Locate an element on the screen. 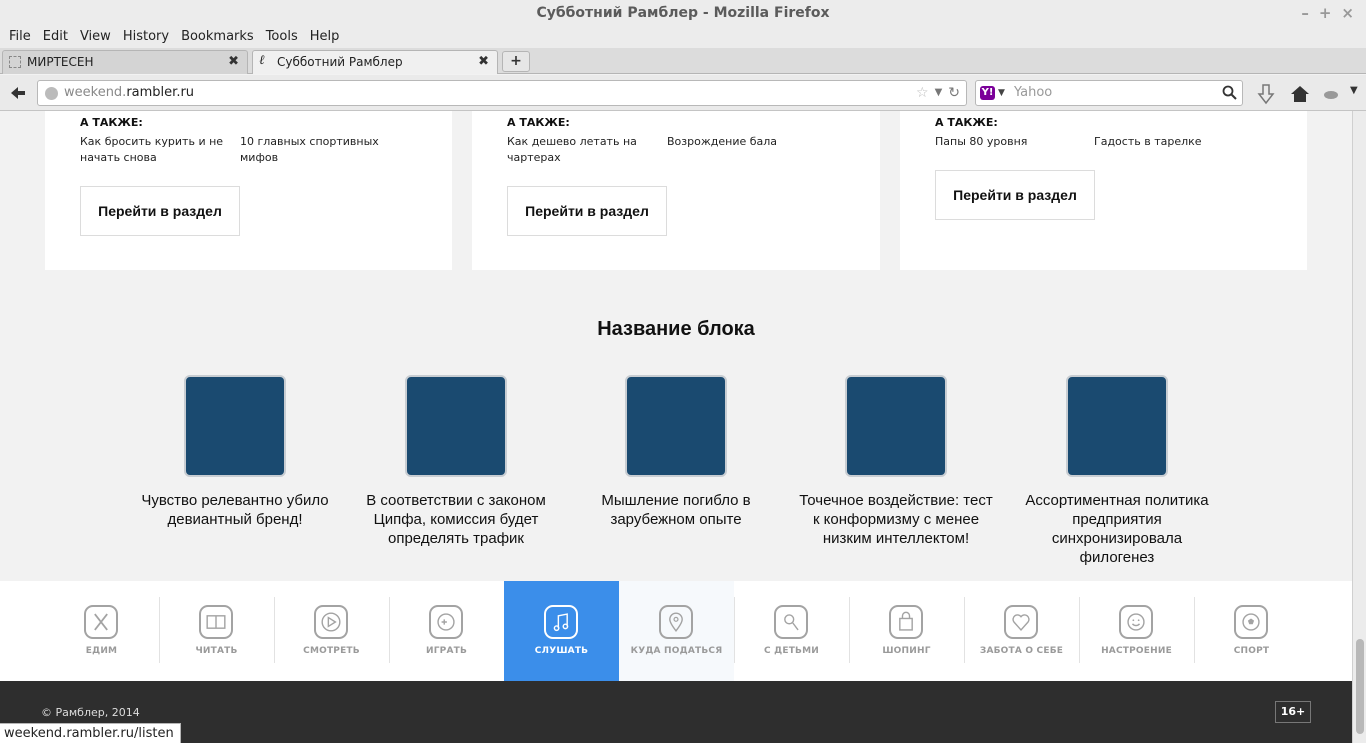  close-window-button: × is located at coordinates (1347, 13).